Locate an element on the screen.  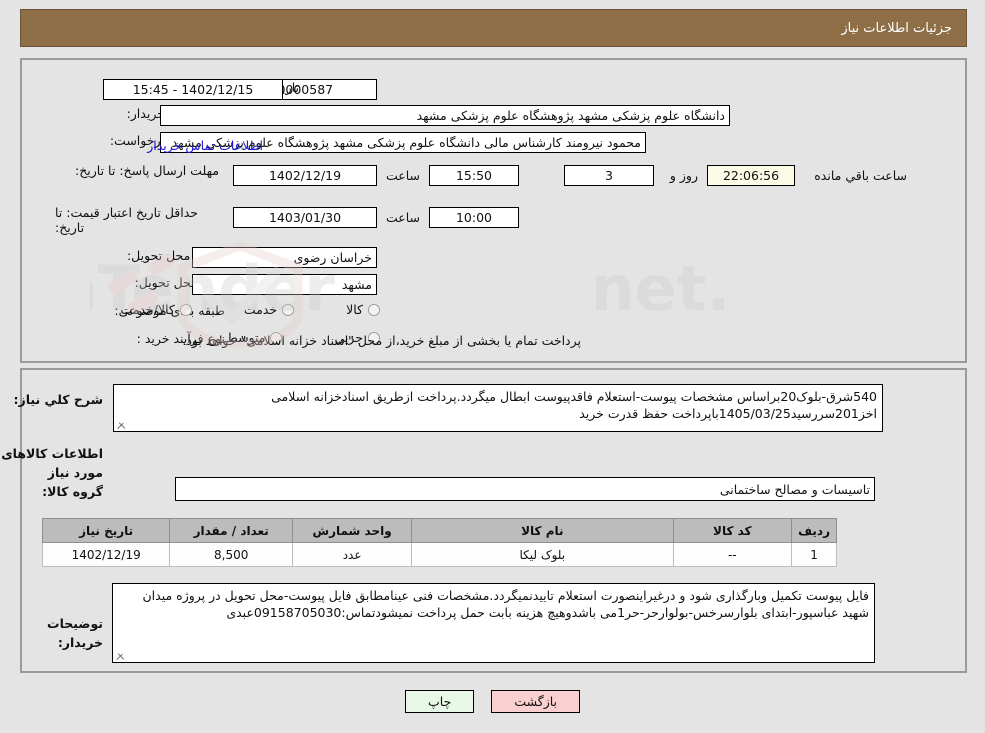
classification-option-label-0: کالا is located at coordinates (354, 309).